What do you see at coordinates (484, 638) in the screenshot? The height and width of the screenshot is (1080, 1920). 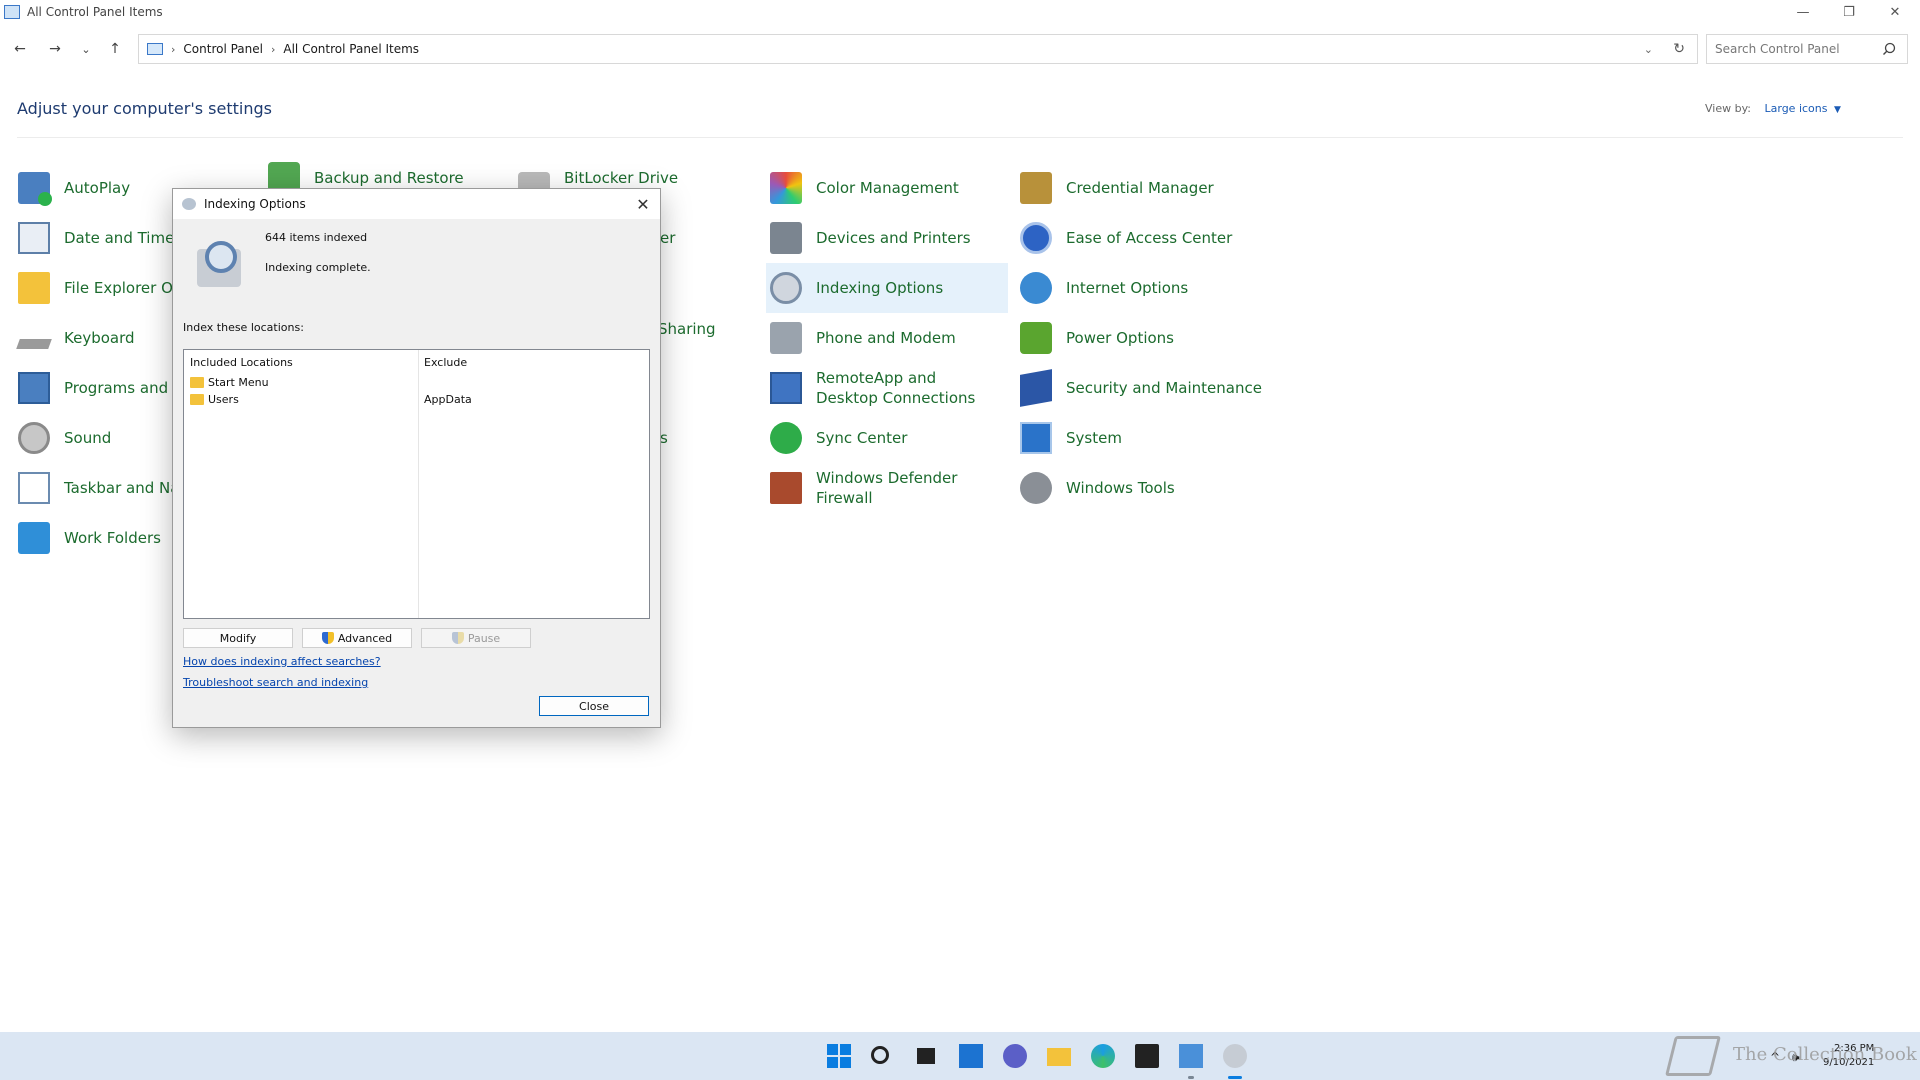 I see `pause-button-label: Pause` at bounding box center [484, 638].